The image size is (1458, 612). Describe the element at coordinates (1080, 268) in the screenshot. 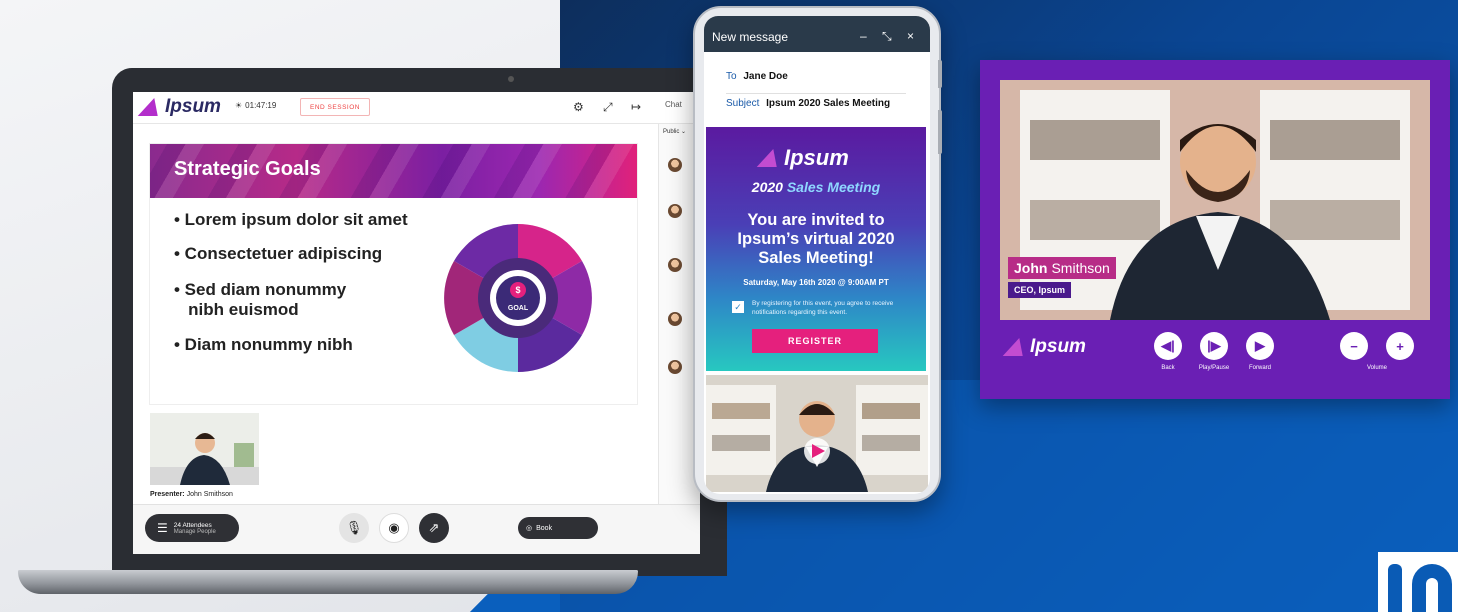

I see `speaker-last-name: Smithson` at that location.